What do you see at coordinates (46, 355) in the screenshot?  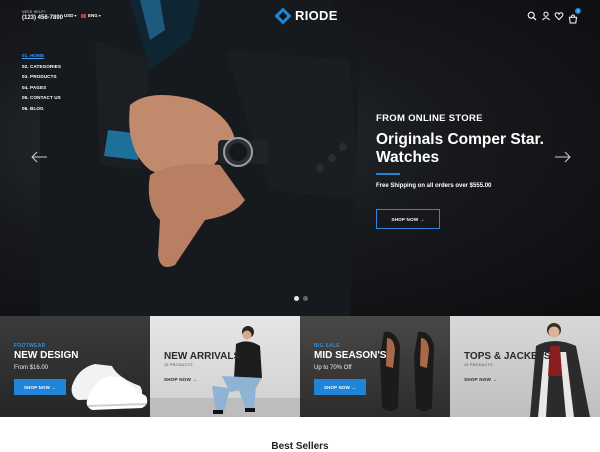 I see `banner-title: NEW DESIGN` at bounding box center [46, 355].